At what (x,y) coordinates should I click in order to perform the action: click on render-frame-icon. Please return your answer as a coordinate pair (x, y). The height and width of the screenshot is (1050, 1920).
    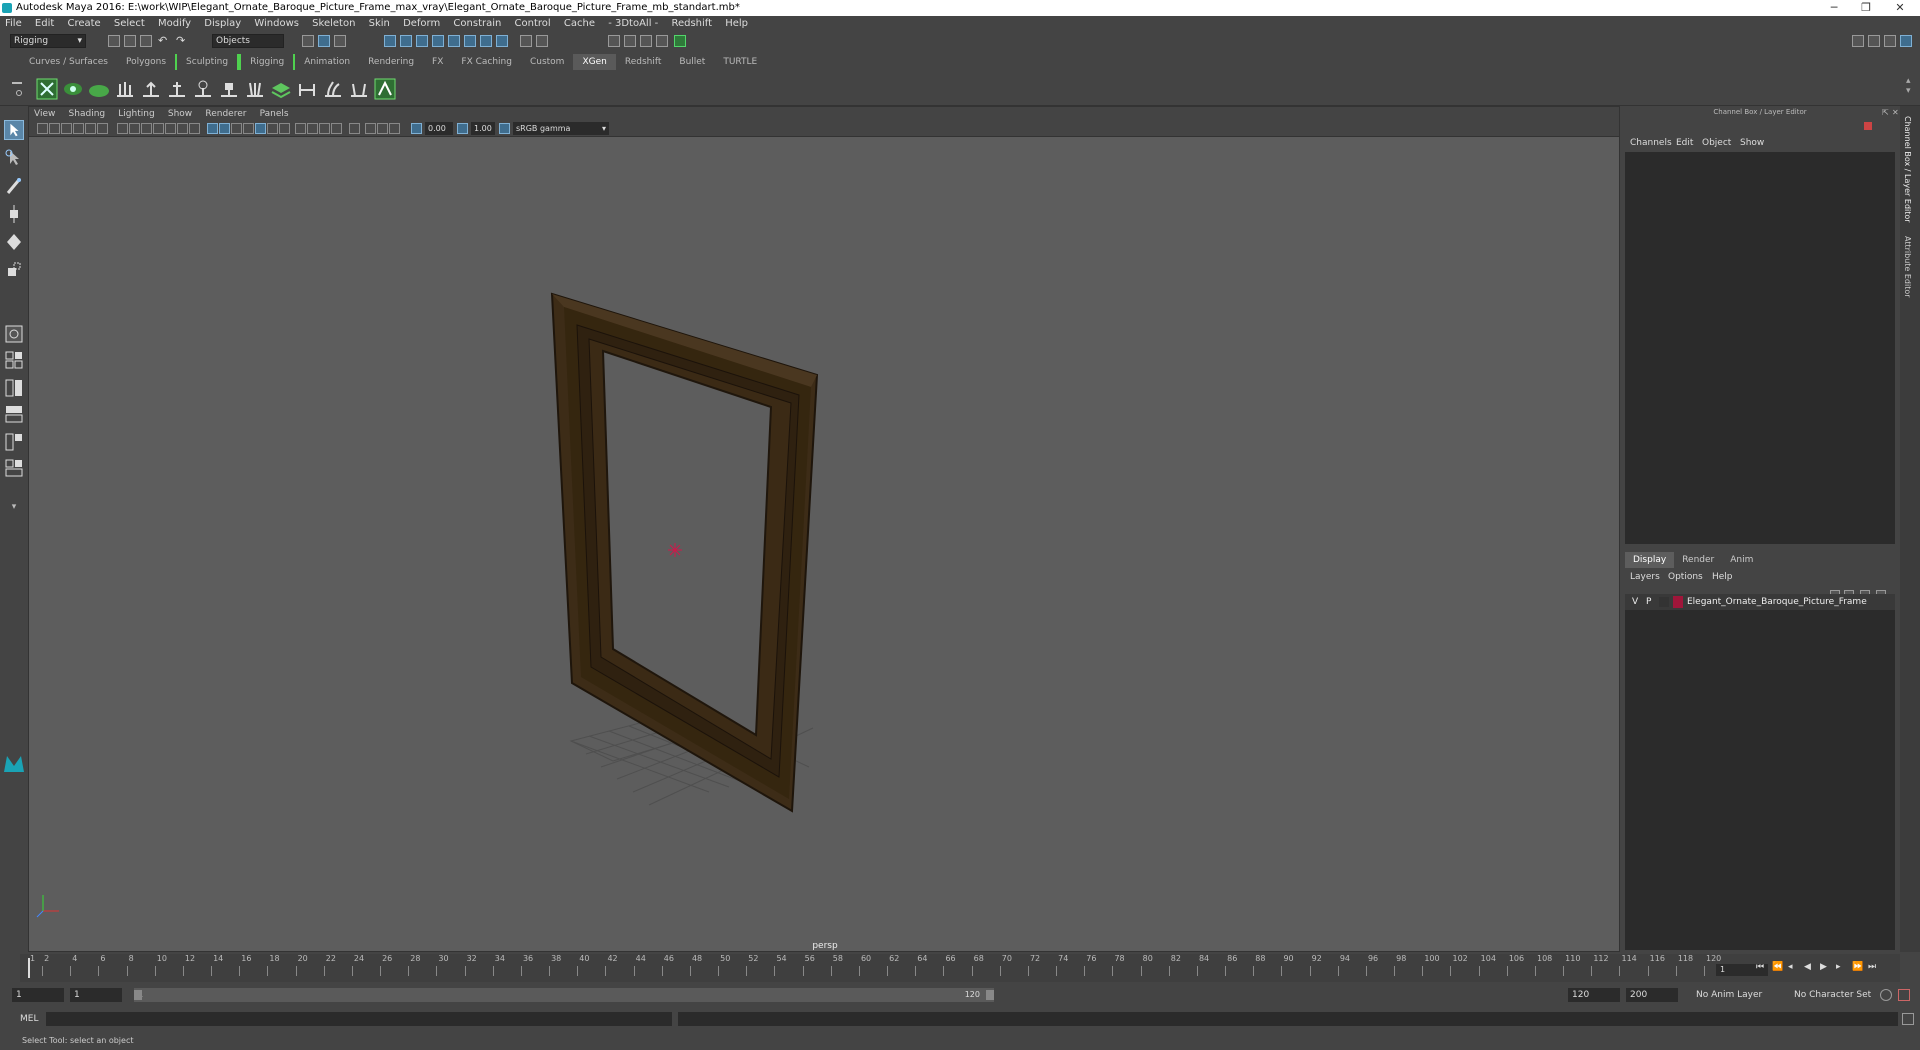
    Looking at the image, I should click on (614, 41).